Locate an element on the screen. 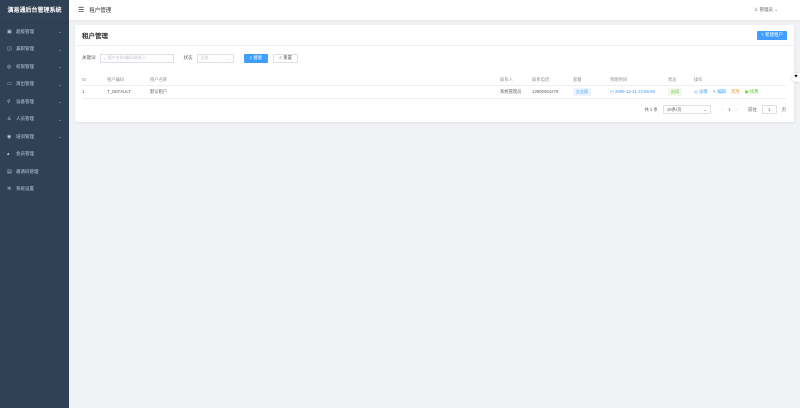 This screenshot has height=408, width=800. edit-label: 编辑 is located at coordinates (721, 91).